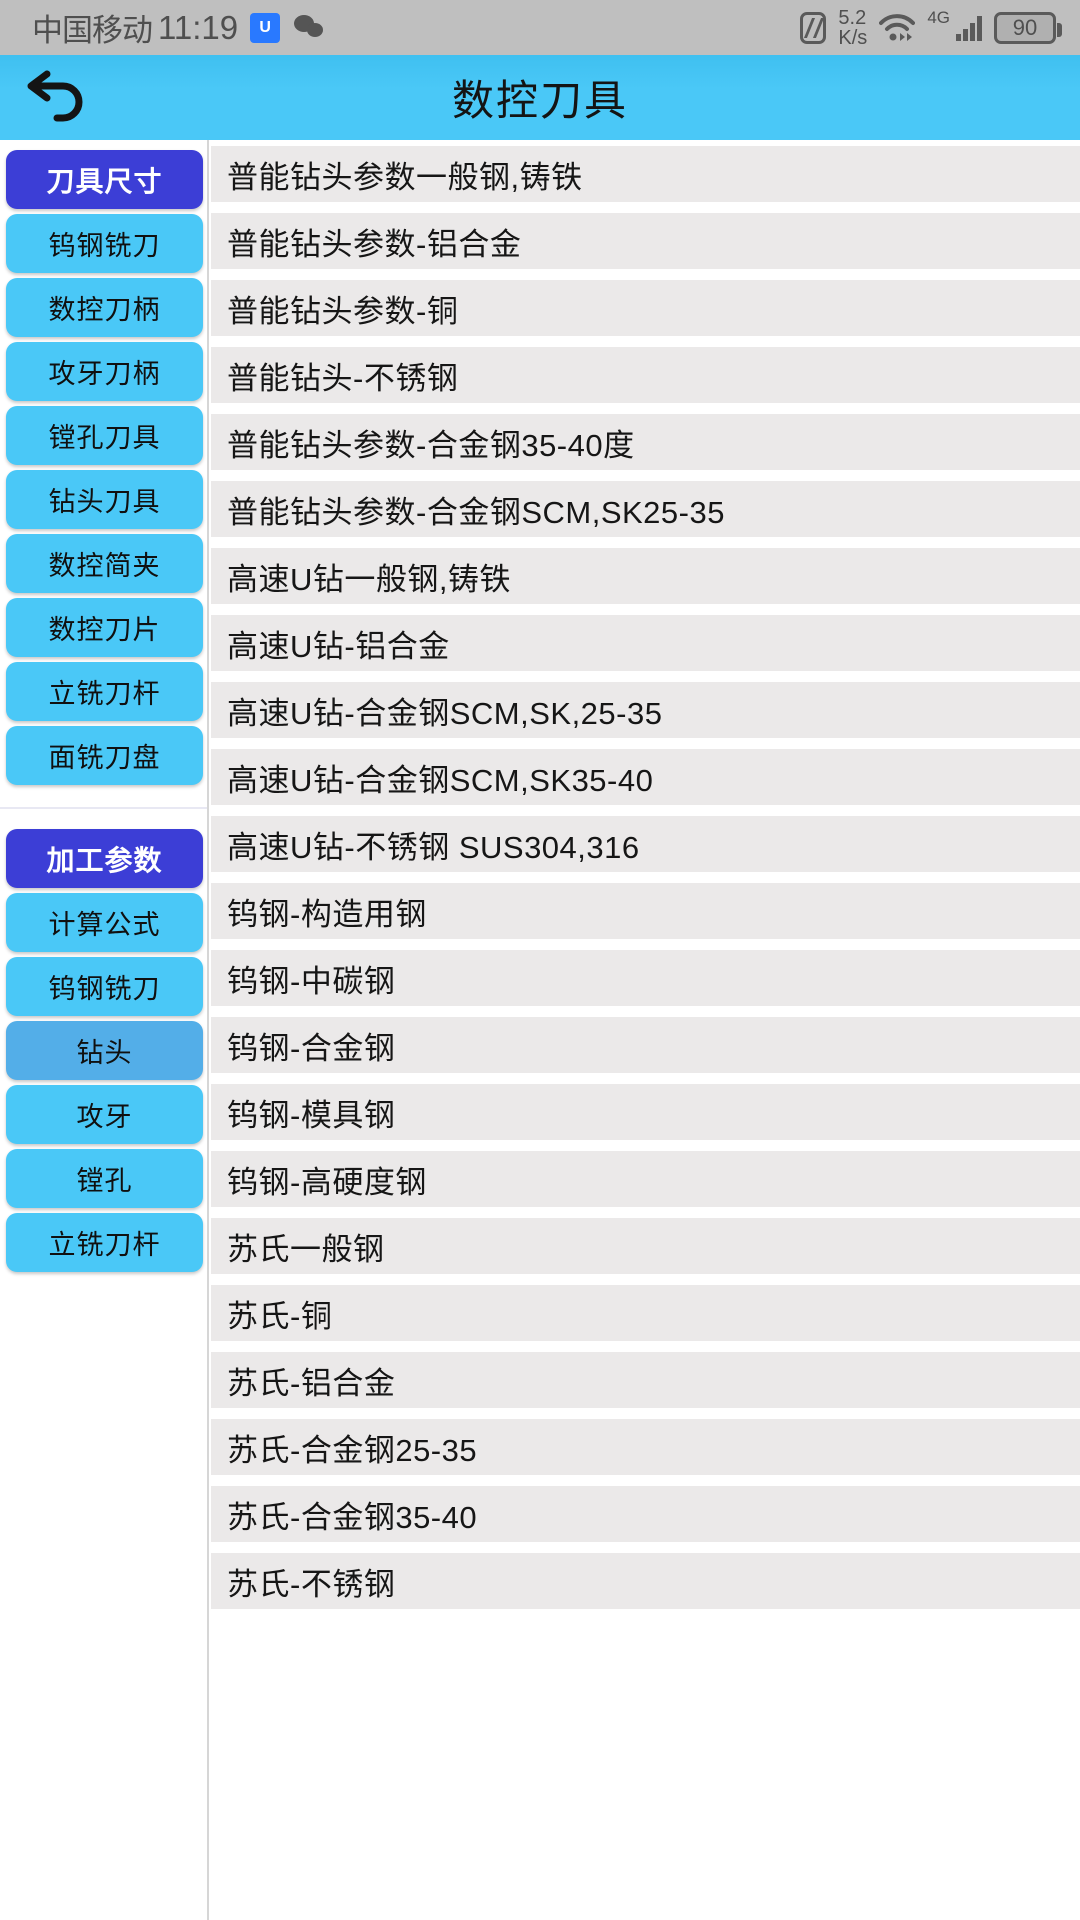 This screenshot has width=1080, height=1920. Describe the element at coordinates (940, 28) in the screenshot. I see `status-bar-right: 5.2 K/s 4G 90` at that location.